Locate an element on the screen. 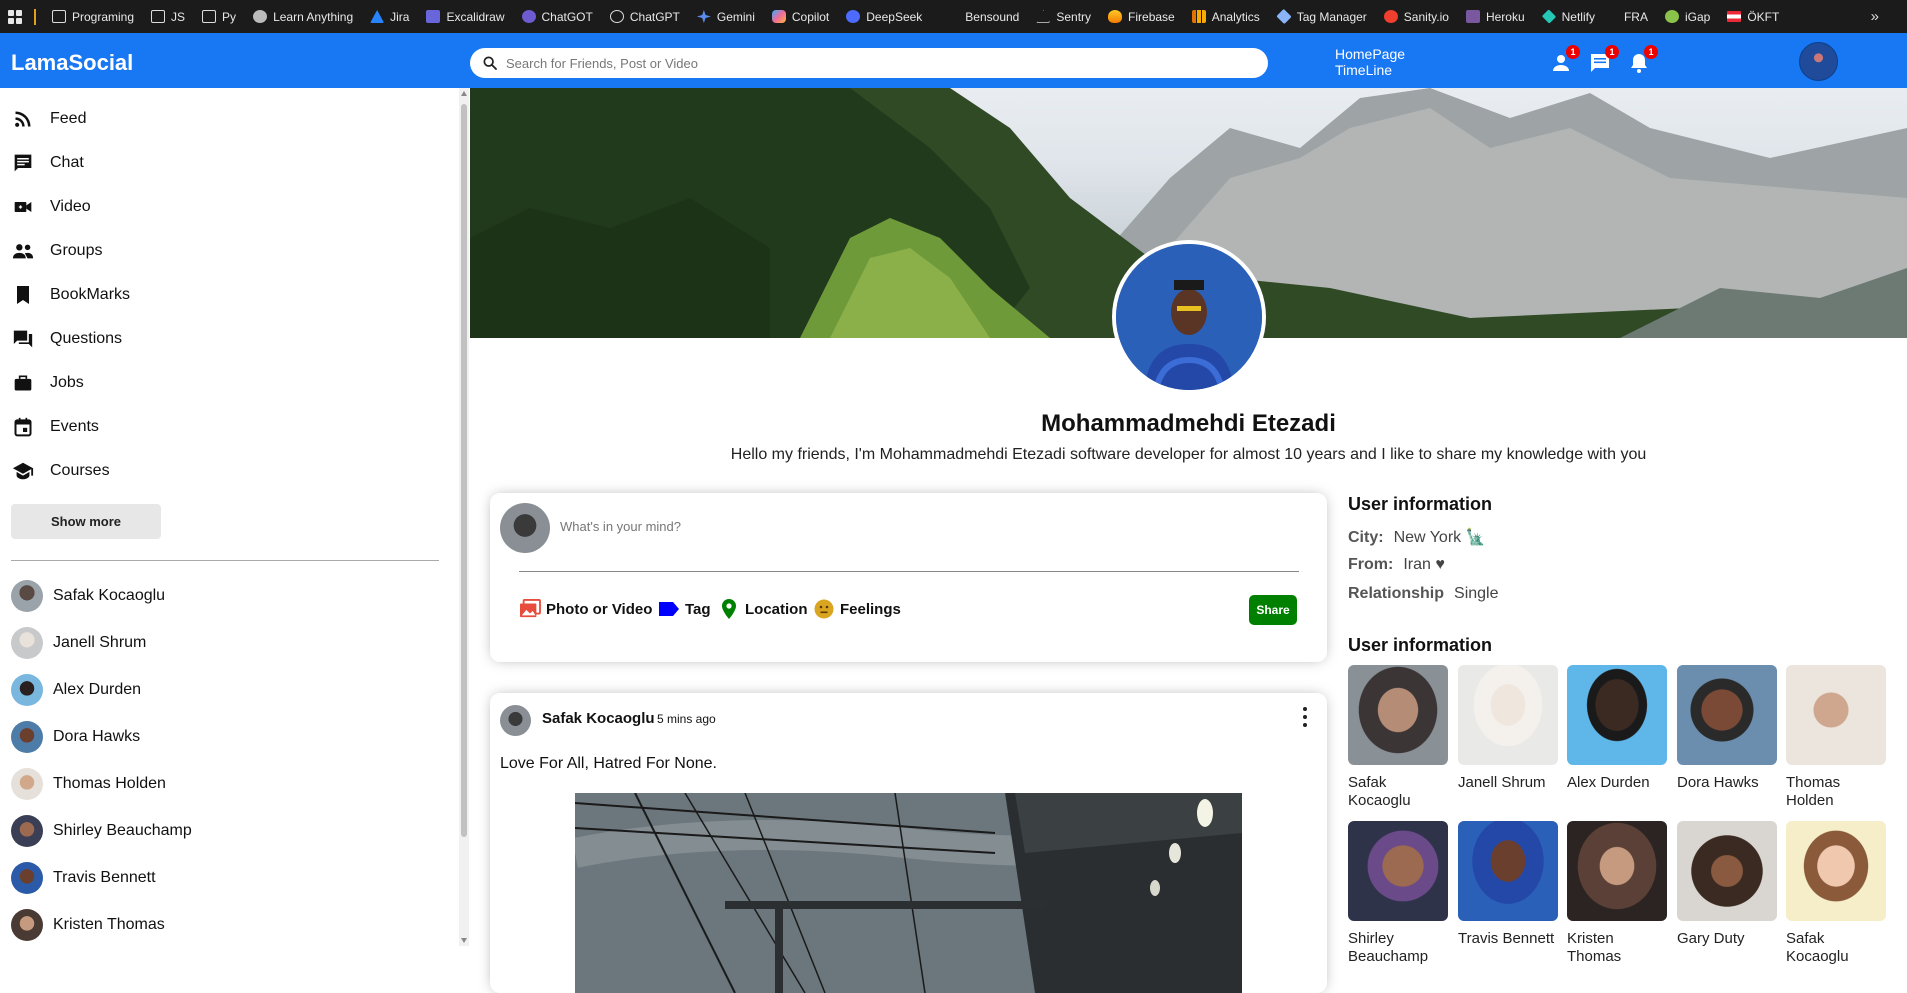 This screenshot has height=993, width=1907. friend-name: Gary Duty is located at coordinates (1711, 938).